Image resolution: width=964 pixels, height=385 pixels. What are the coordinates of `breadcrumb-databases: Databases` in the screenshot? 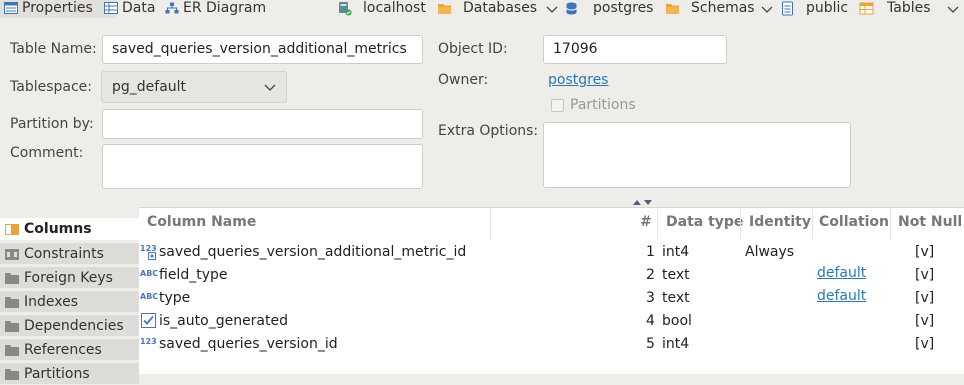 It's located at (500, 9).